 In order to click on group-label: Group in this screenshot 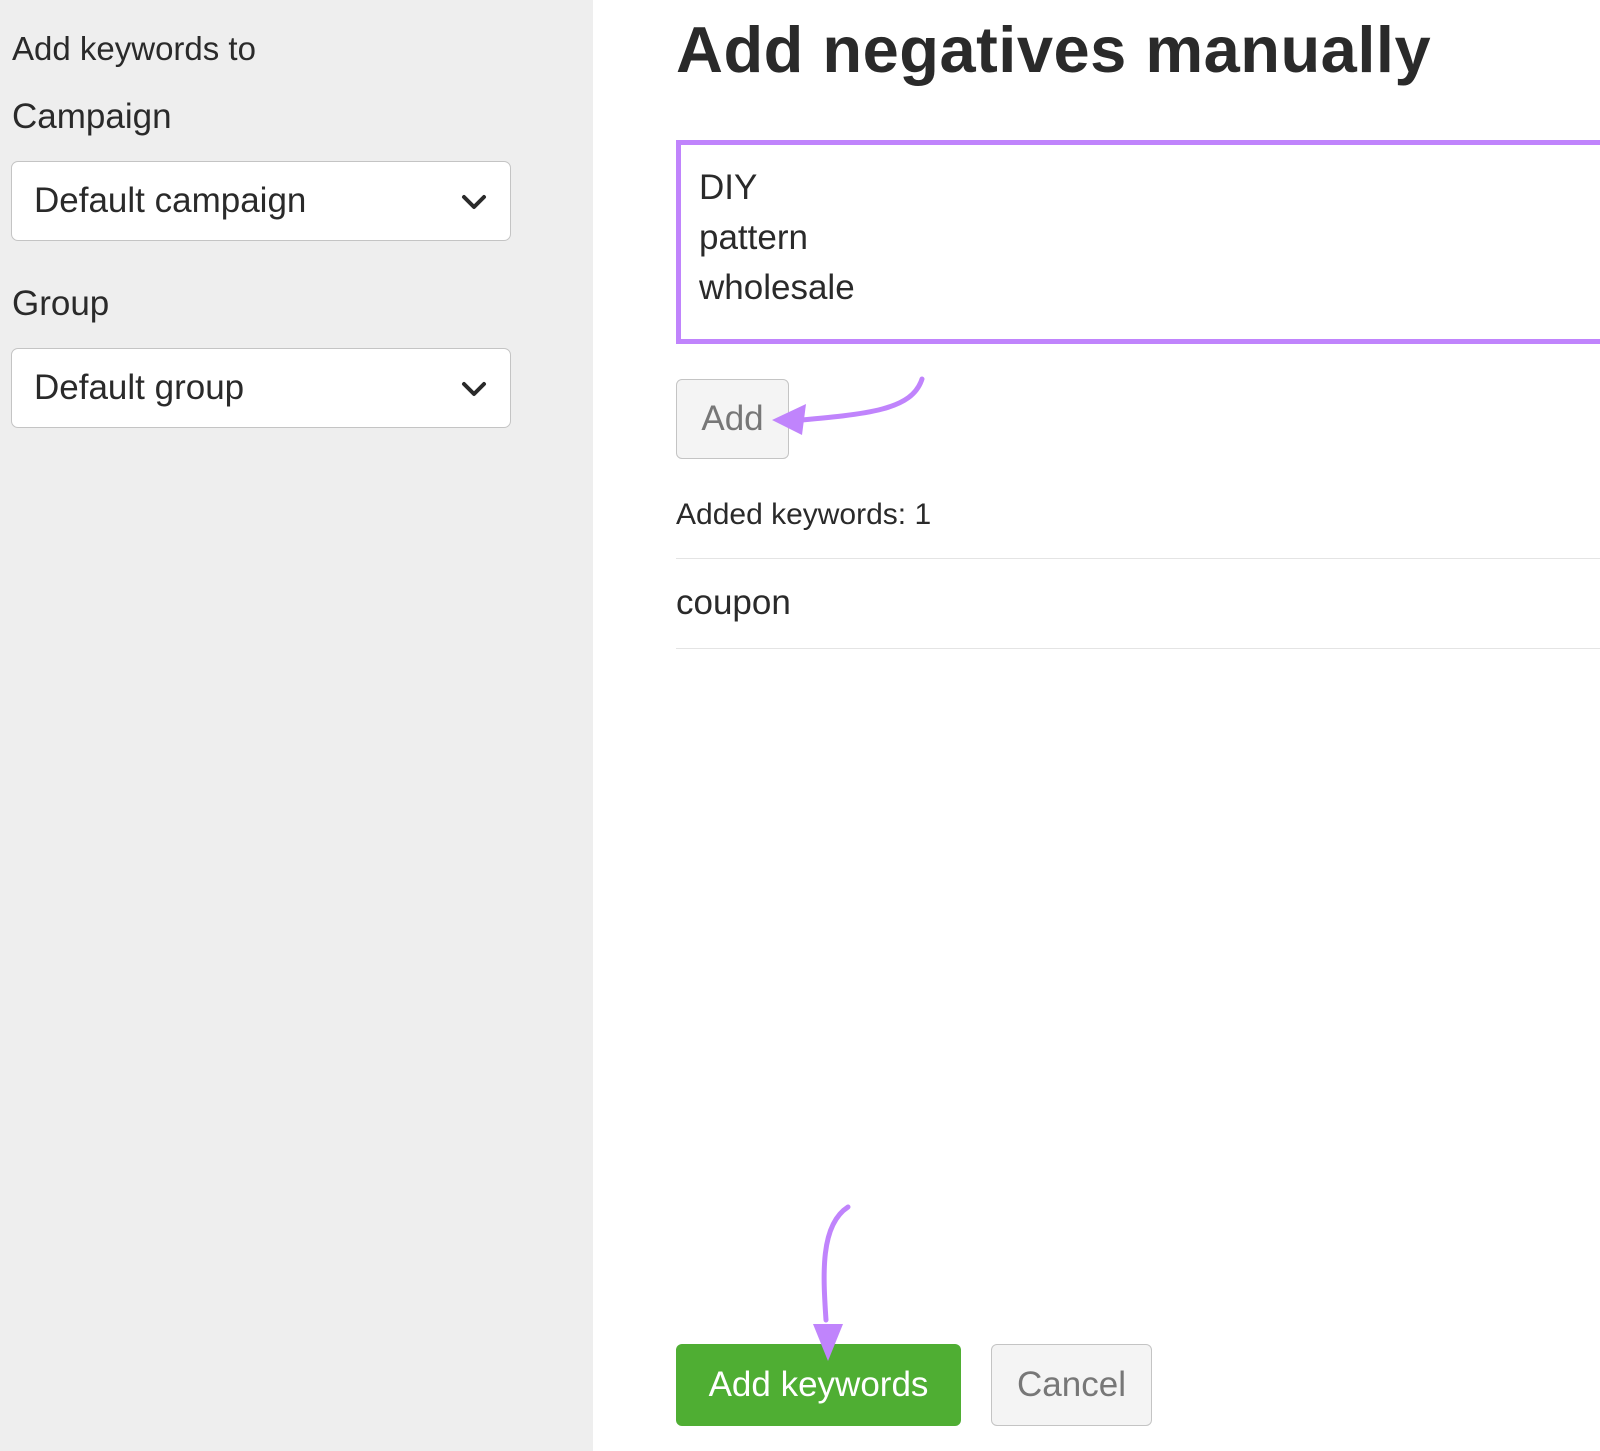, I will do `click(60, 304)`.